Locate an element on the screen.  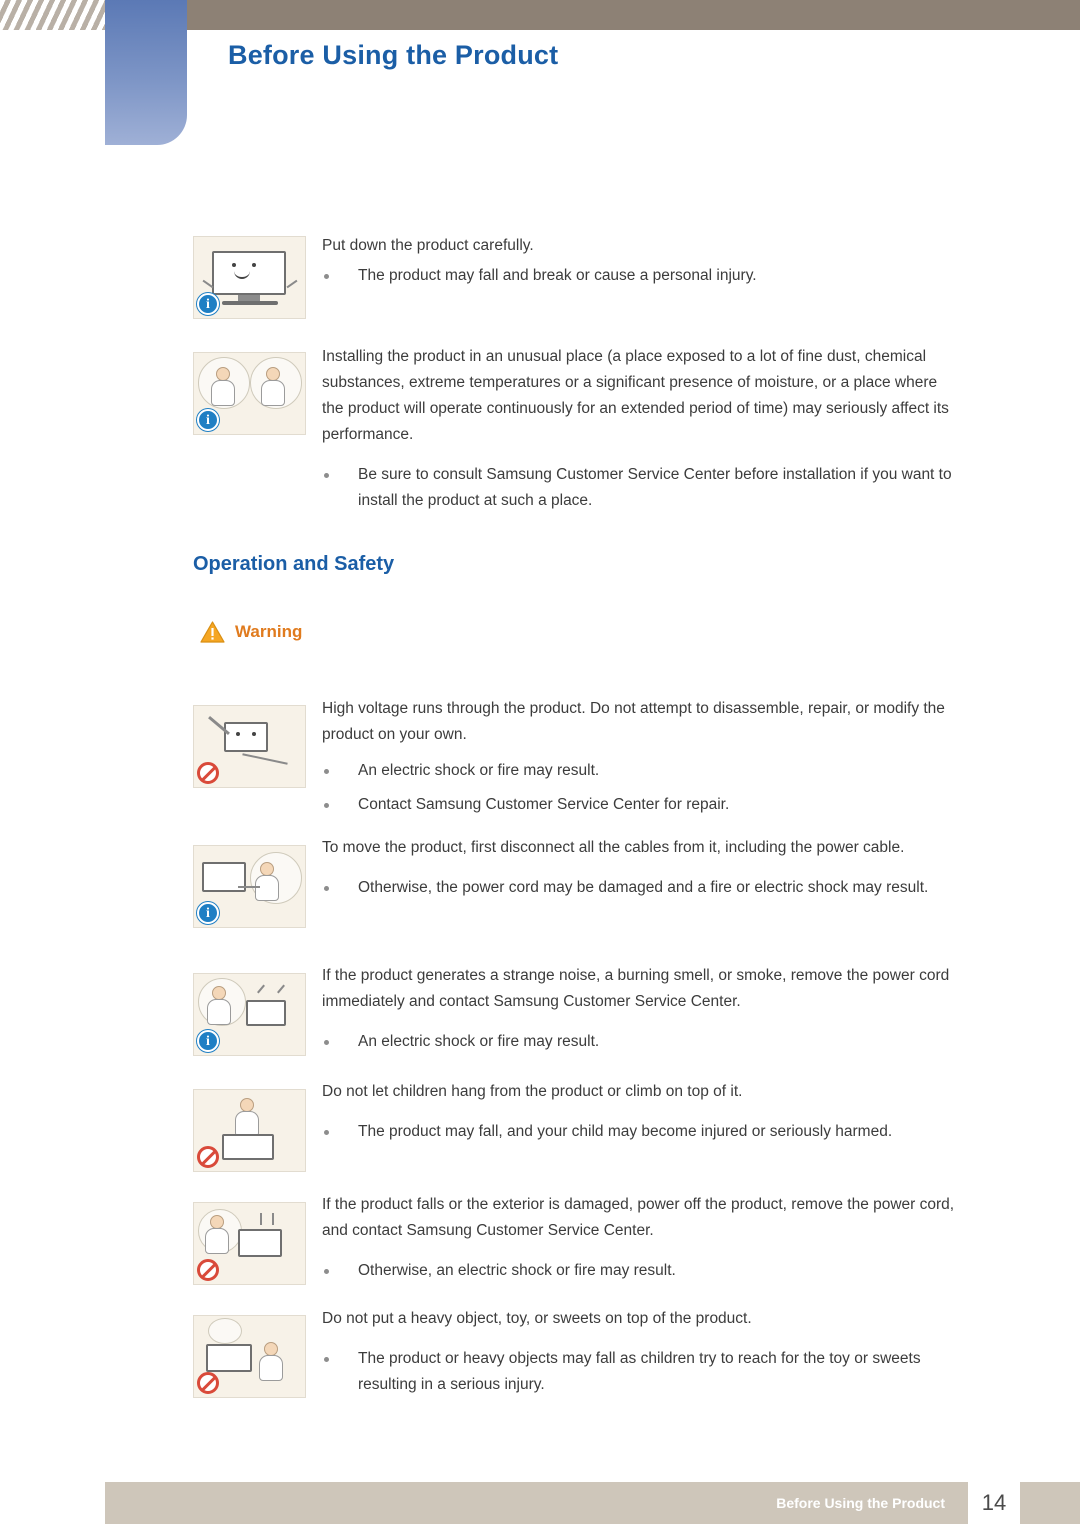
footer-label: Before Using the Product is located at coordinates (860, 1503).